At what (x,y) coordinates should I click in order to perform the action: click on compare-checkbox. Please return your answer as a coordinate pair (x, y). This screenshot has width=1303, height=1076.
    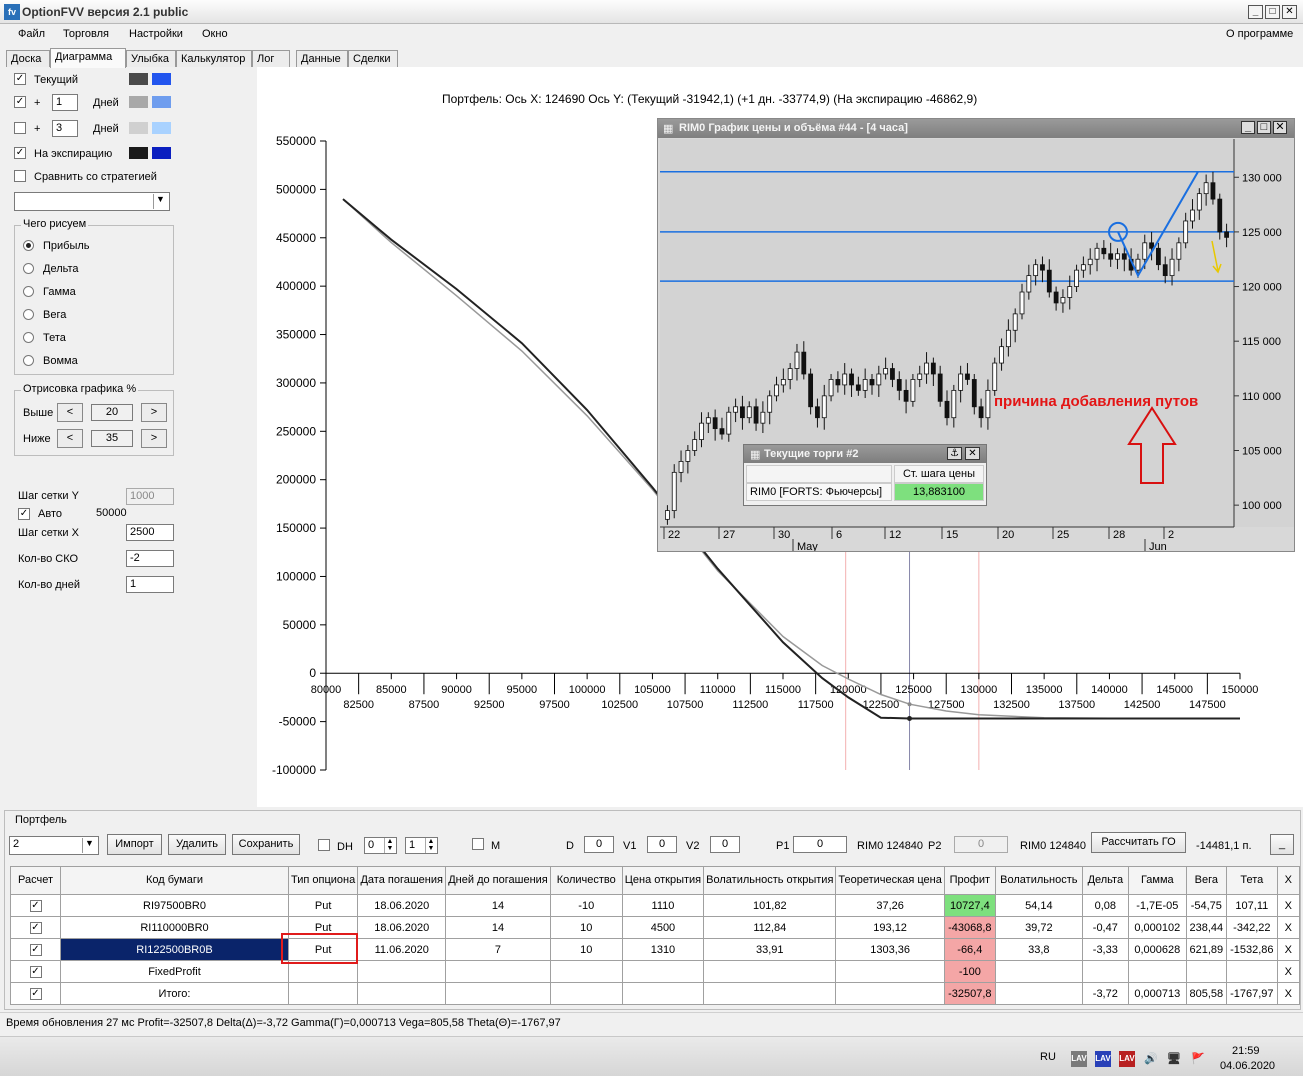
    Looking at the image, I should click on (20, 176).